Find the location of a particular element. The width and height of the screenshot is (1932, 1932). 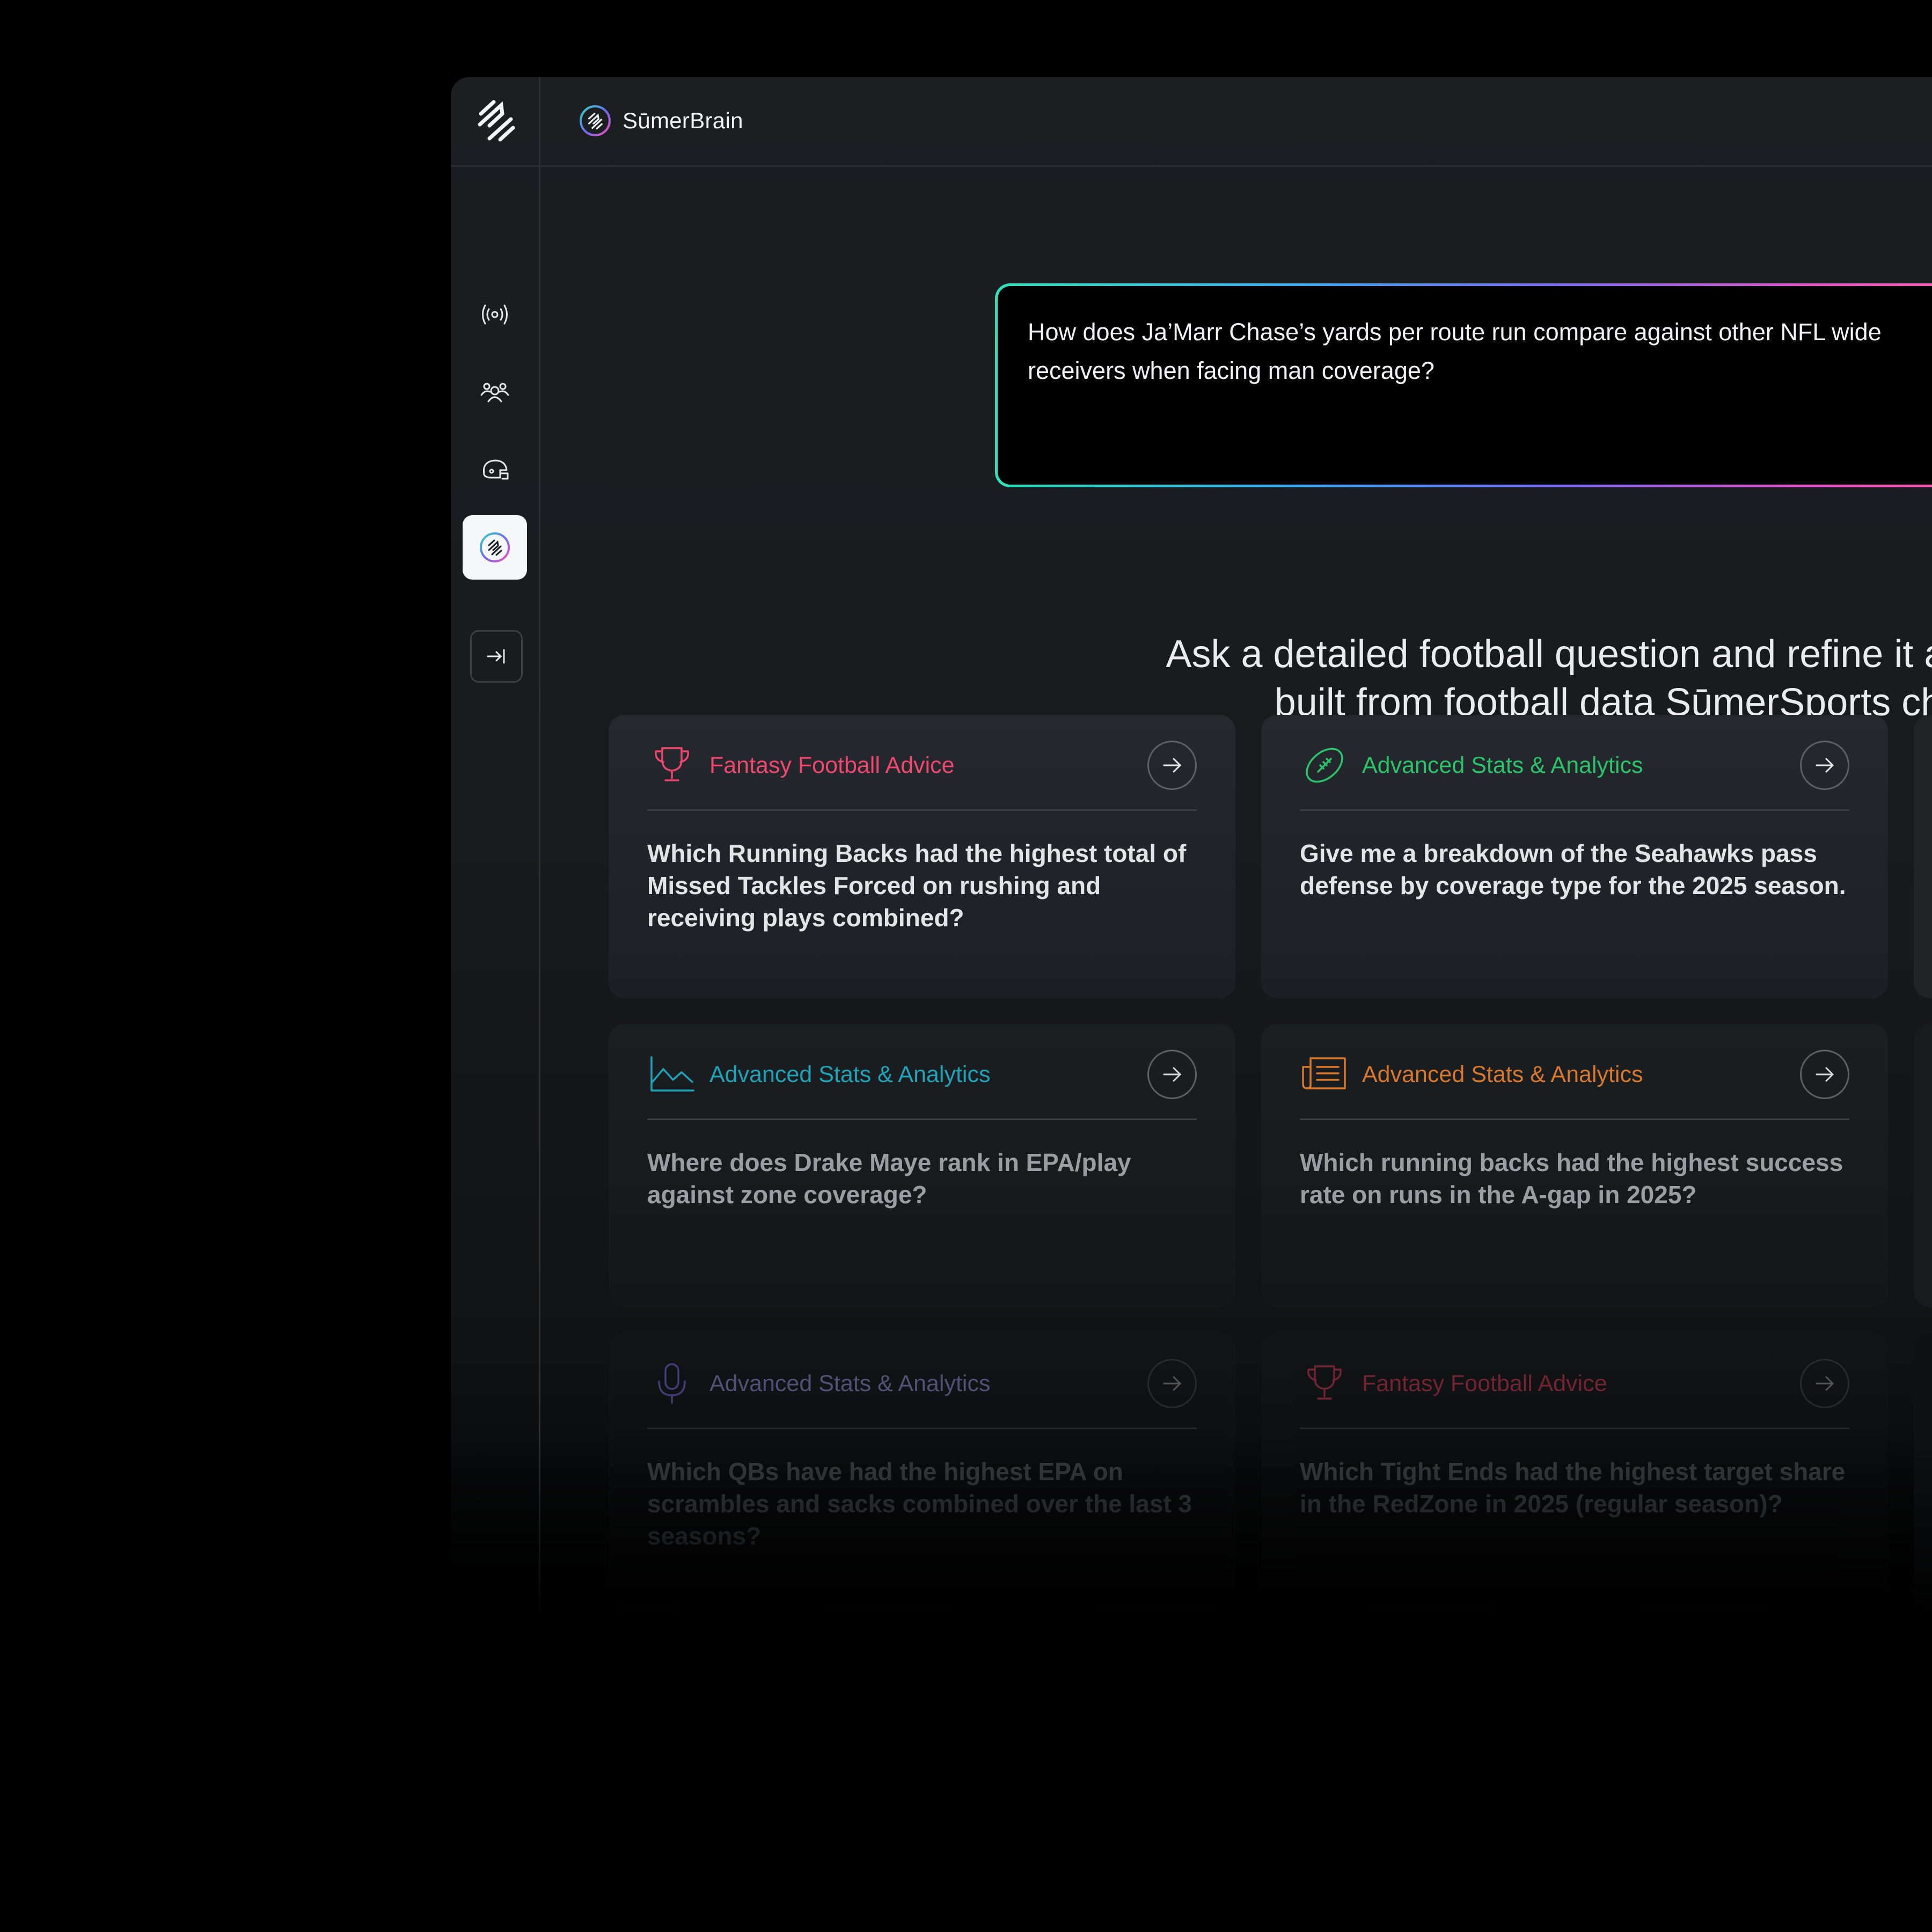

expand-sidebar-button is located at coordinates (496, 656).